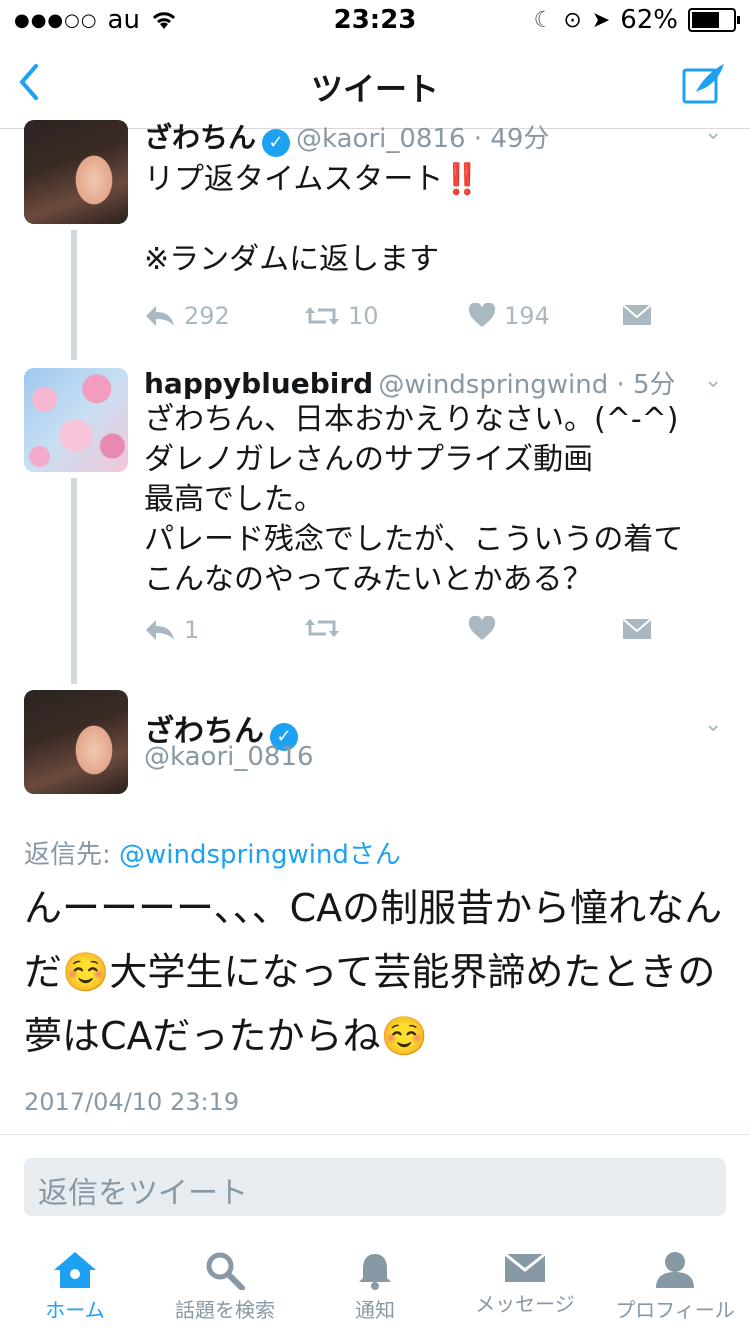 The height and width of the screenshot is (1334, 750). I want to click on tweet-text: リプ返タイムスタート‼️ ※ランダムに返します, so click(312, 219).